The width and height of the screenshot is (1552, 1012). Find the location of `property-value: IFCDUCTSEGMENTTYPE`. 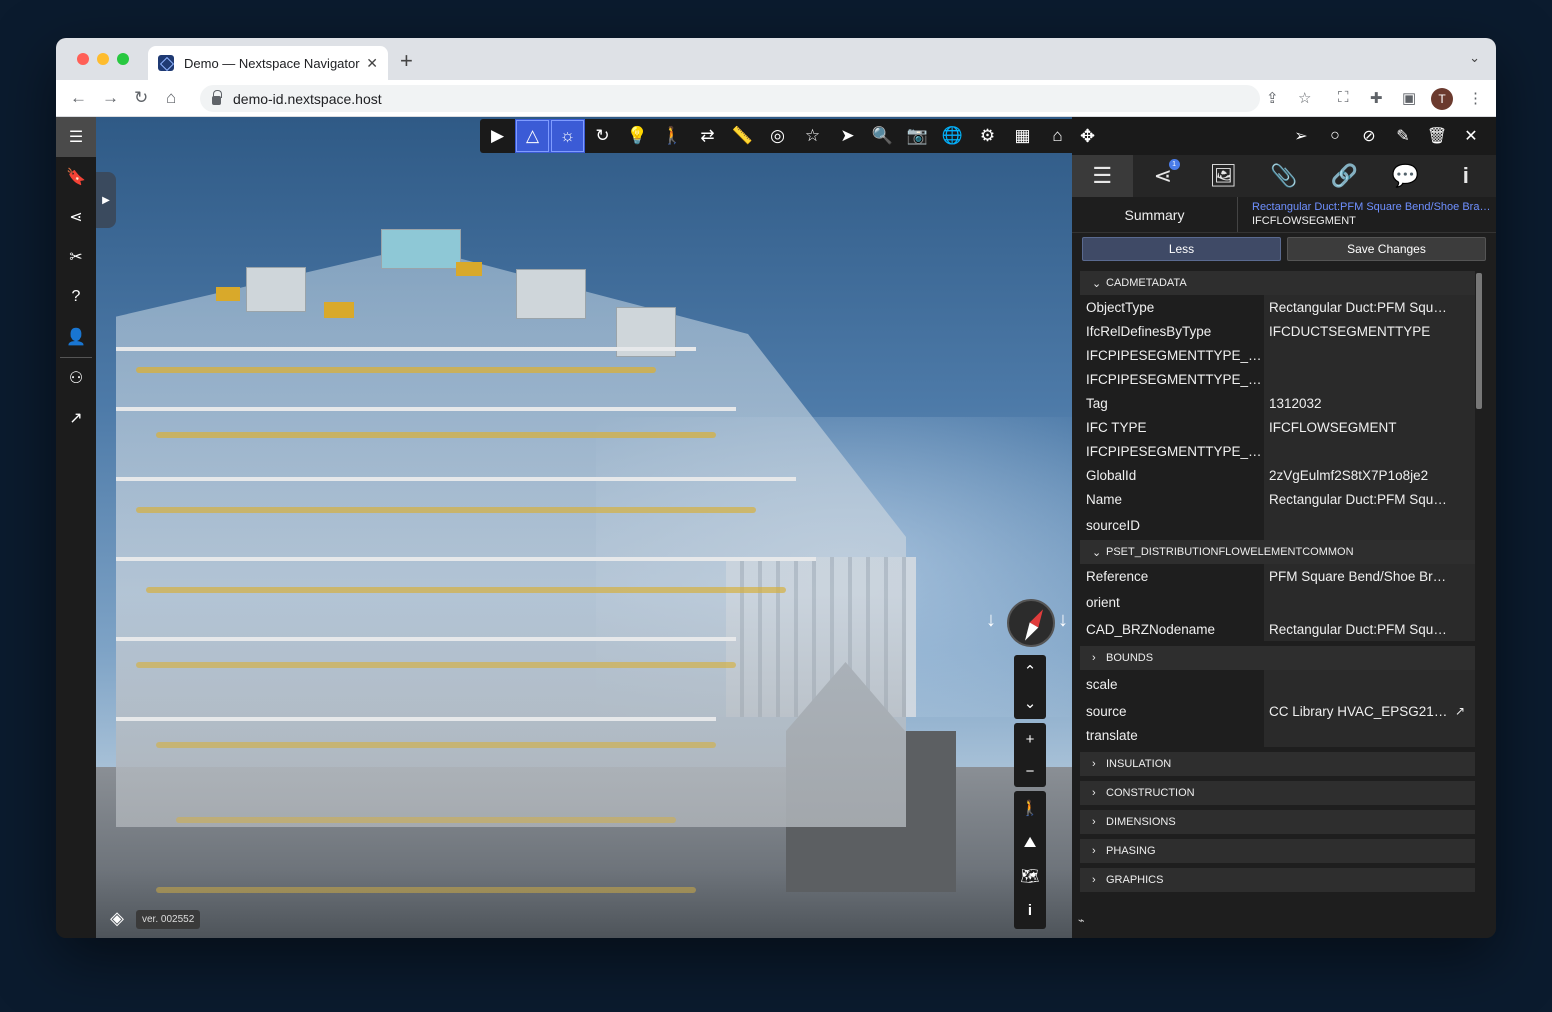

property-value: IFCDUCTSEGMENTTYPE is located at coordinates (1369, 331).